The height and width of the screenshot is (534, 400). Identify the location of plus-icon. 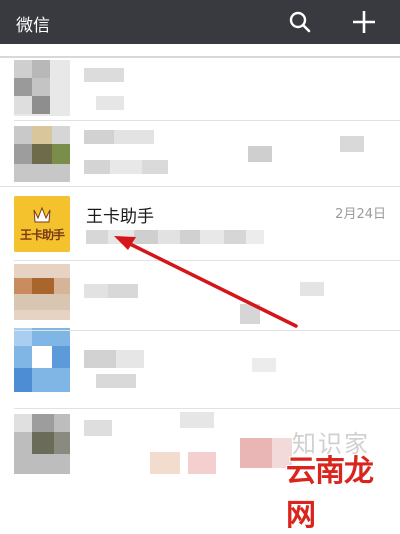
(364, 22).